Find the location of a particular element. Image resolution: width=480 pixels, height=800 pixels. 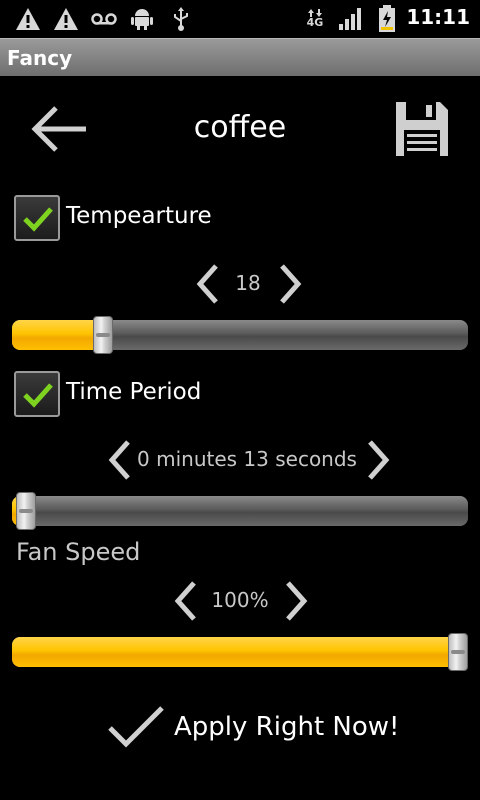

back-button is located at coordinates (59, 129).